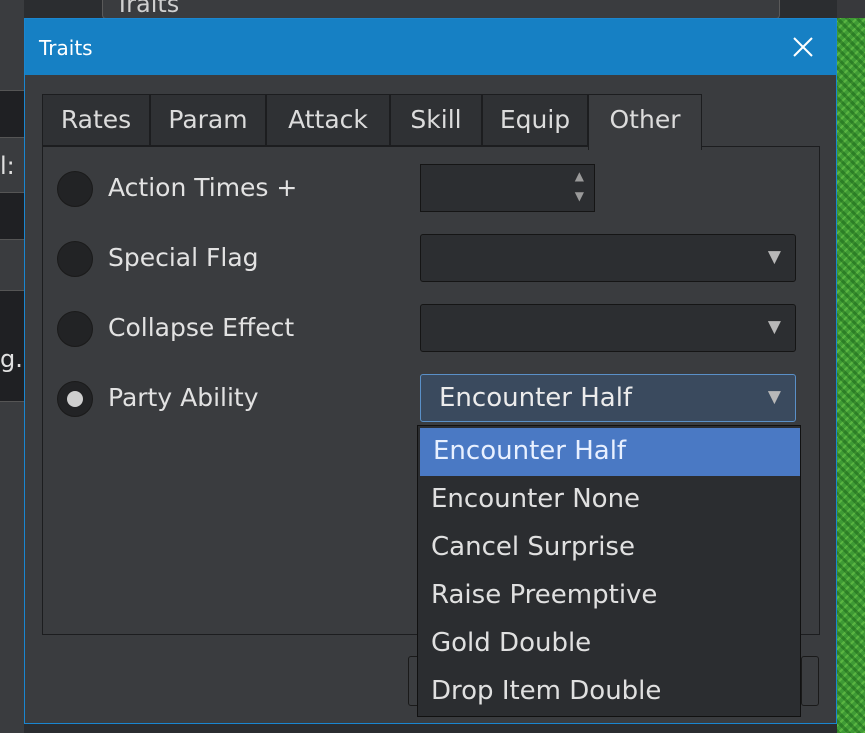 The image size is (865, 733). What do you see at coordinates (851, 375) in the screenshot?
I see `map-grass-tile` at bounding box center [851, 375].